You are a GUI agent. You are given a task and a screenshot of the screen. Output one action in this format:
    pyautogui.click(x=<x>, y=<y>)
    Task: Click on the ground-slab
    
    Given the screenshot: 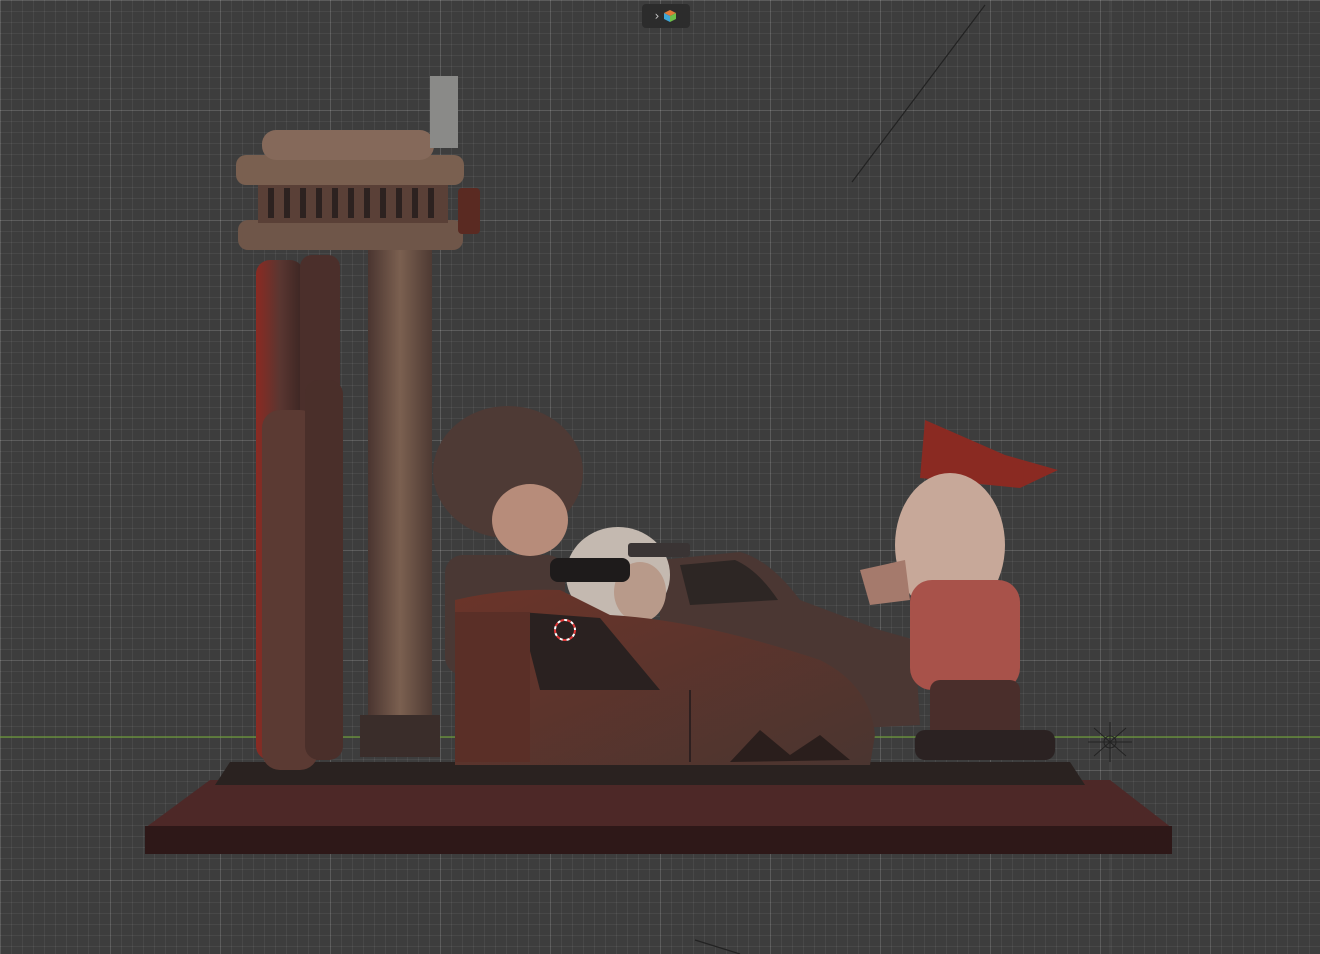 What is the action you would take?
    pyautogui.click(x=650, y=773)
    